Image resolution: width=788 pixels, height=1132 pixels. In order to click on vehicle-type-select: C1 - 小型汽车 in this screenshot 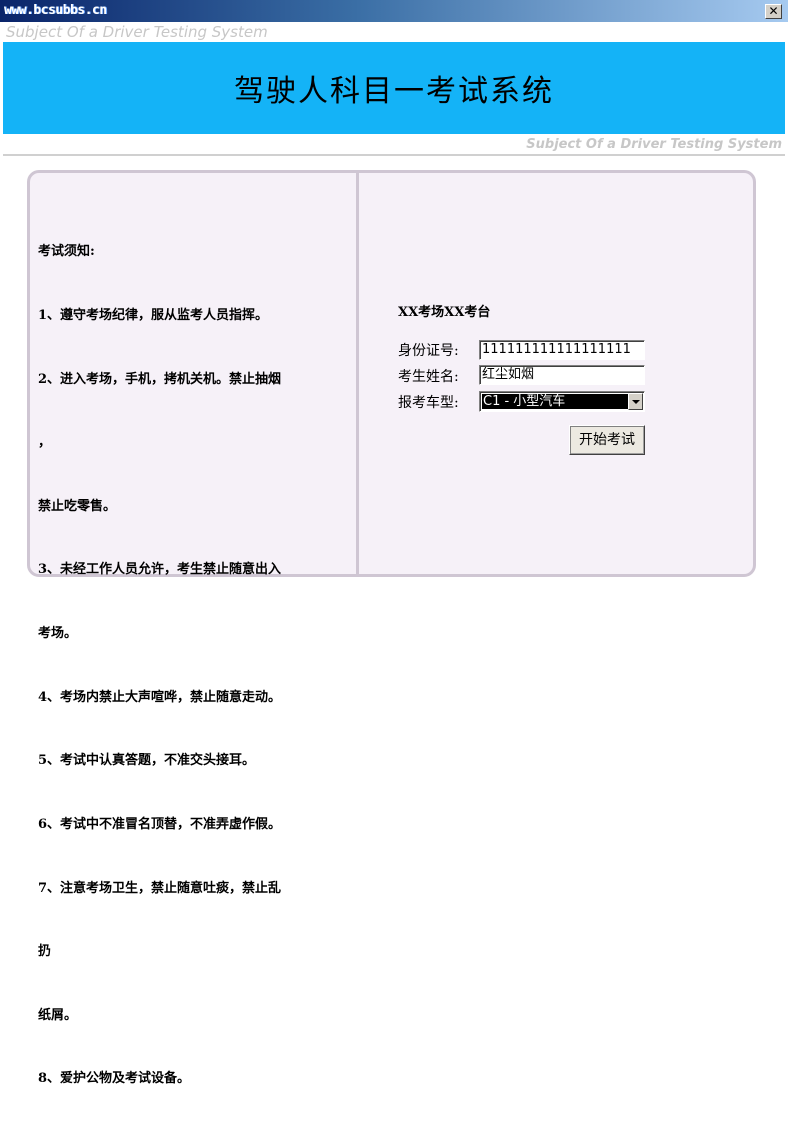, I will do `click(562, 401)`.